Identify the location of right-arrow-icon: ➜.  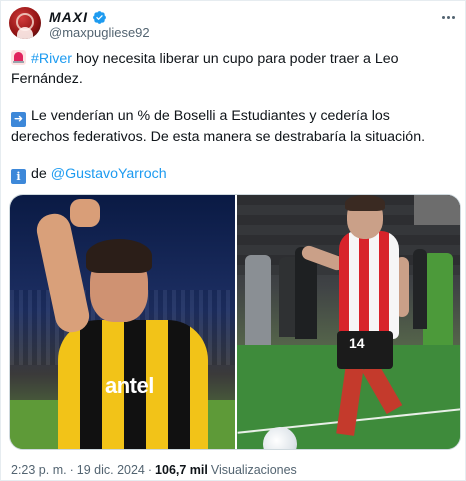
(18, 119).